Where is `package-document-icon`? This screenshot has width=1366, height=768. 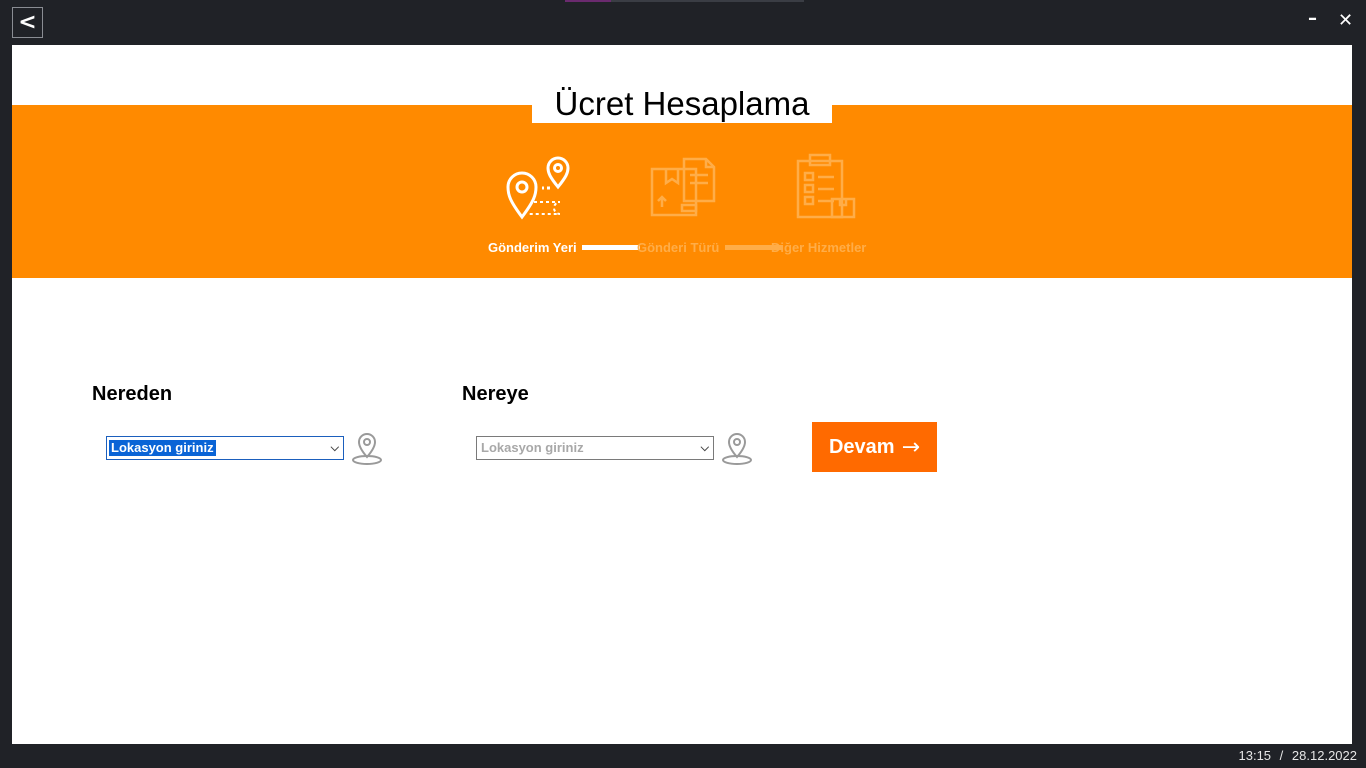 package-document-icon is located at coordinates (683, 187).